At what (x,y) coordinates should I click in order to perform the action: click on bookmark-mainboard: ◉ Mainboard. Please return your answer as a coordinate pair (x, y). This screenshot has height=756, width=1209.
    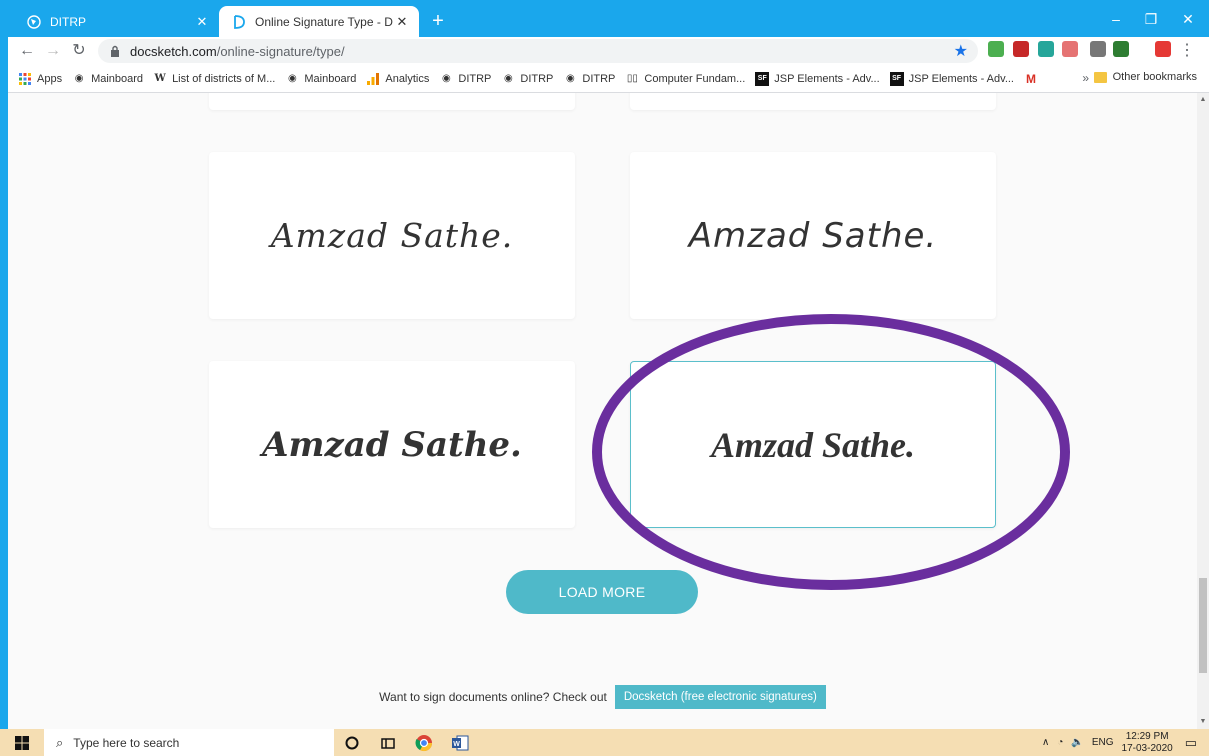
    Looking at the image, I should click on (107, 79).